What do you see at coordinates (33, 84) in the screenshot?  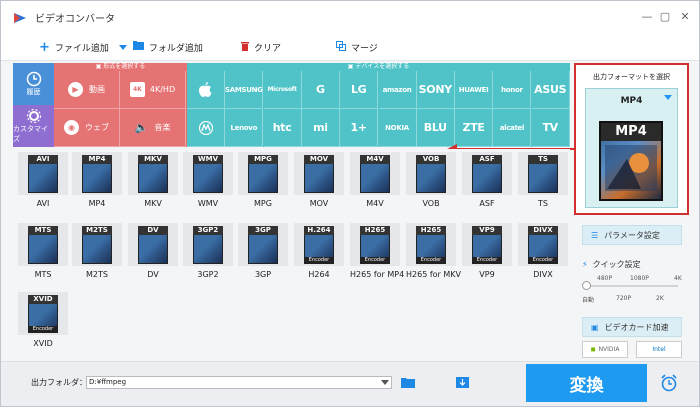 I see `history-tab: 履歴` at bounding box center [33, 84].